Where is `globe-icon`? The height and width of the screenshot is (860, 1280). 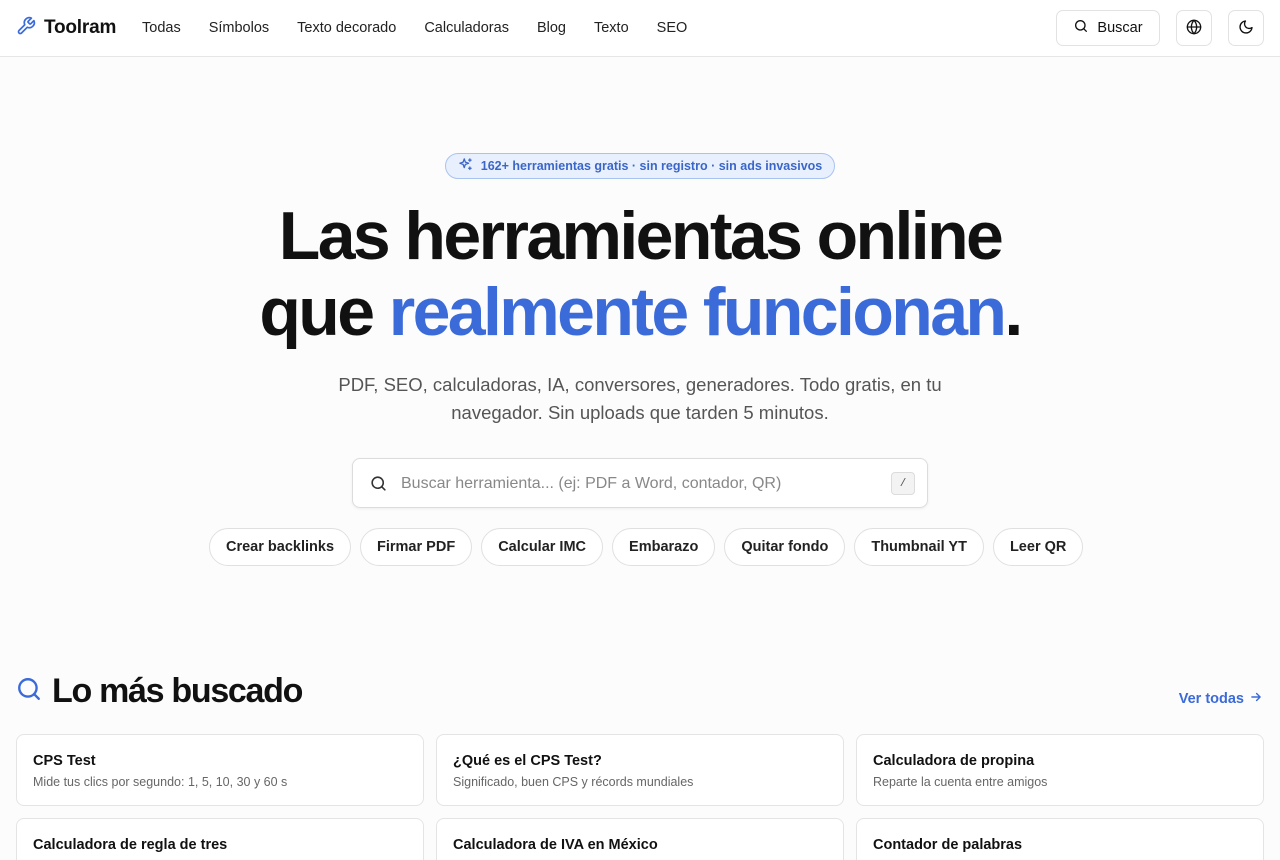 globe-icon is located at coordinates (1194, 28).